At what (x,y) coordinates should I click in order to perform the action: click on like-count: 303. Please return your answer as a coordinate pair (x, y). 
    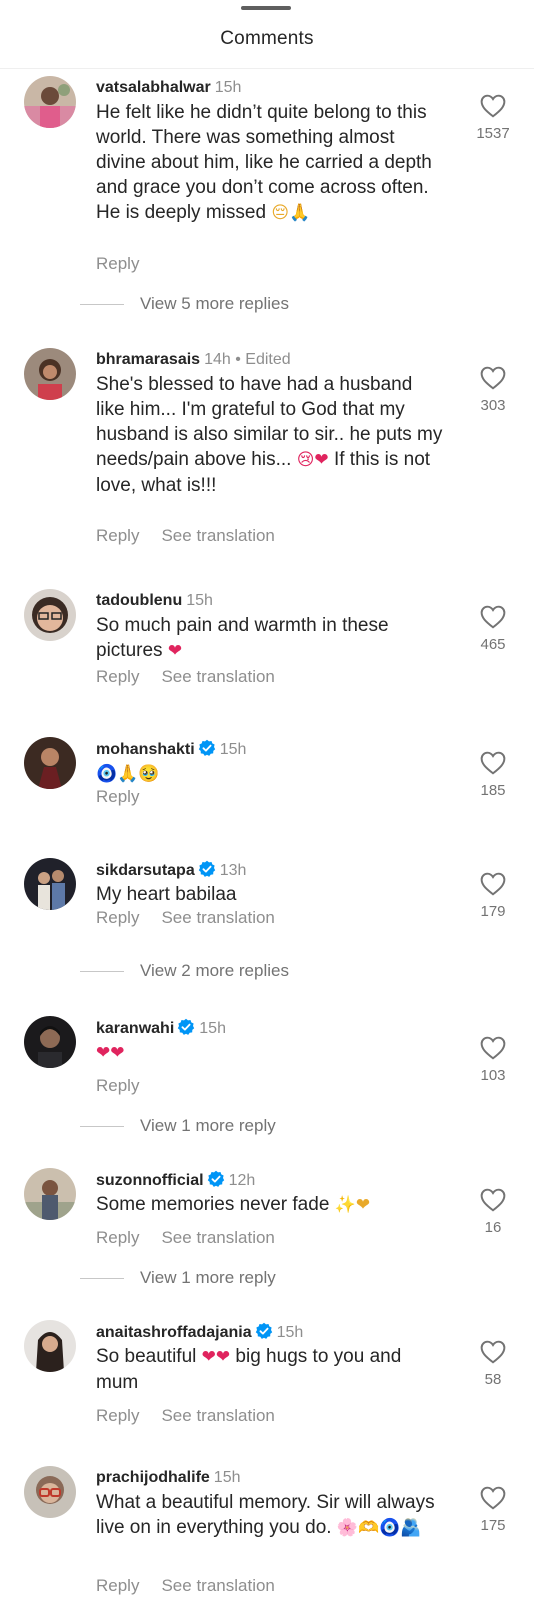
    Looking at the image, I should click on (493, 405).